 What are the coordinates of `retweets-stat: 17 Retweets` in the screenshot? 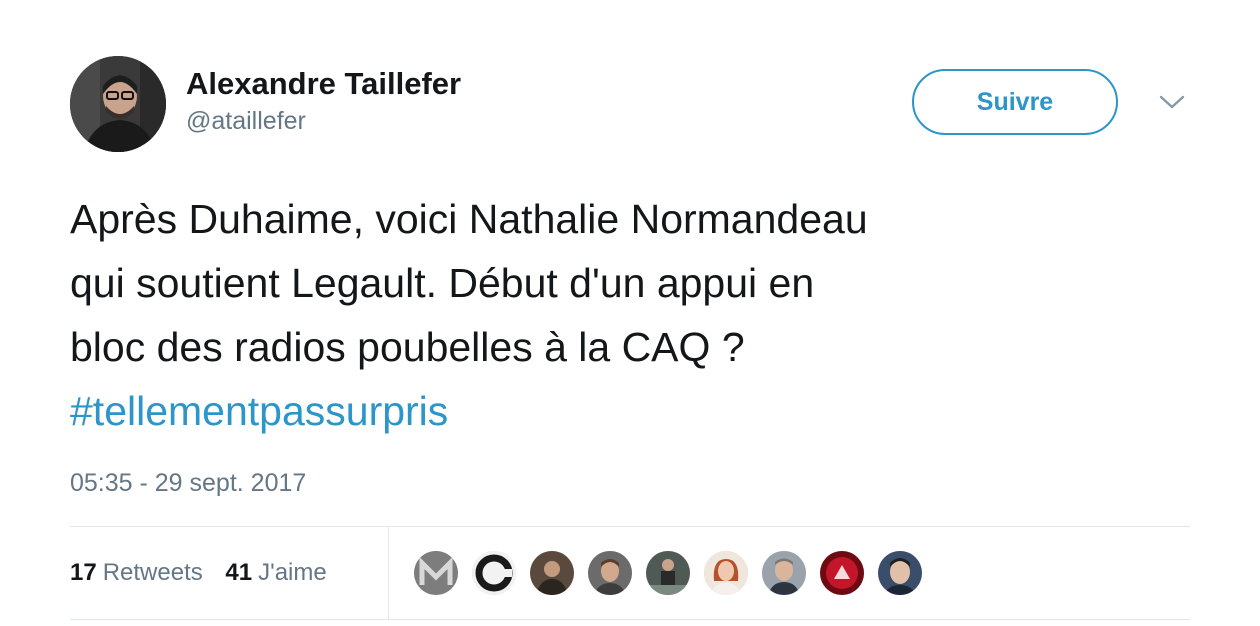 It's located at (136, 573).